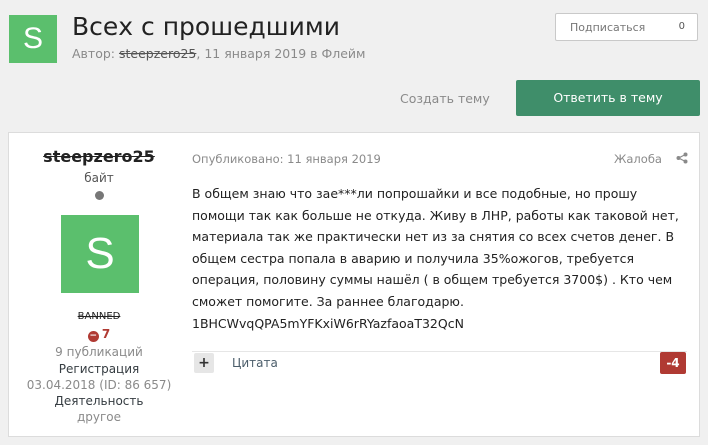  I want to click on post-author-title: байт, so click(99, 178).